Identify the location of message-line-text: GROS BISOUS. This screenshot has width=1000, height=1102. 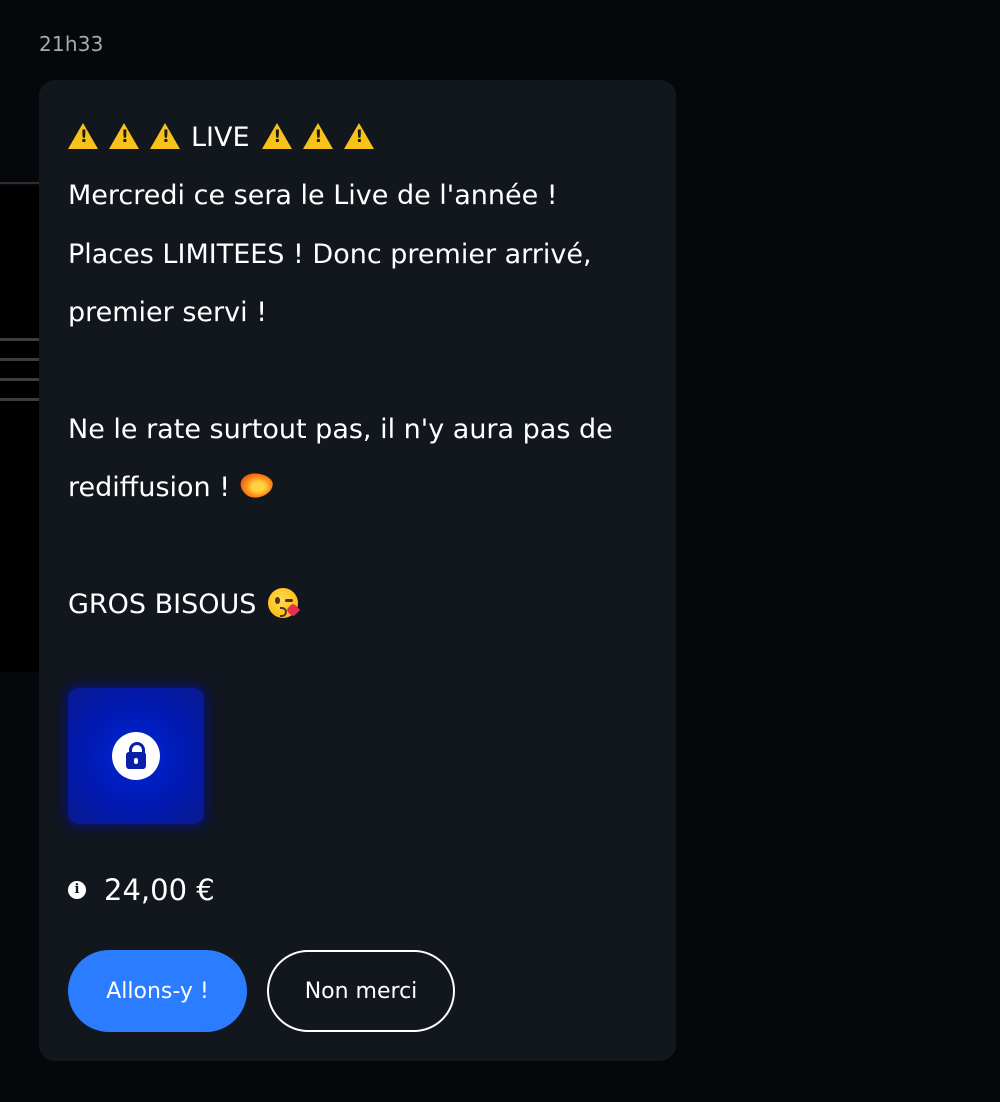
(162, 605).